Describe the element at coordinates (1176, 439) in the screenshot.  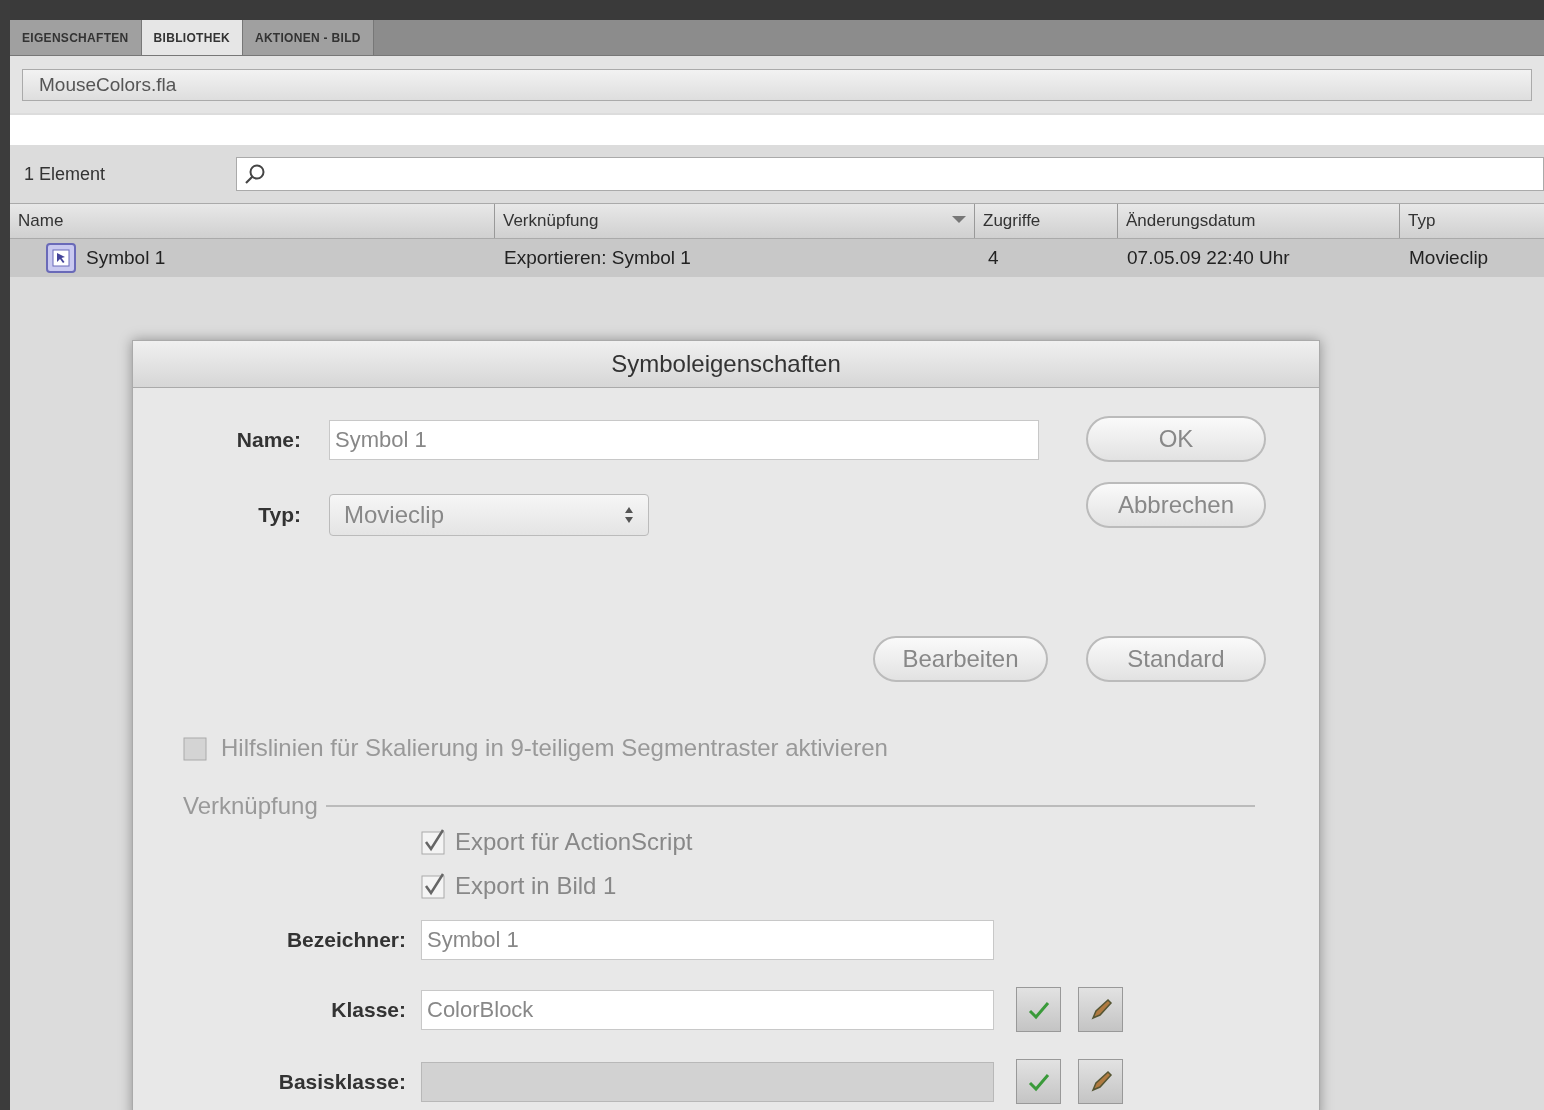
I see `dialog-button: OK` at that location.